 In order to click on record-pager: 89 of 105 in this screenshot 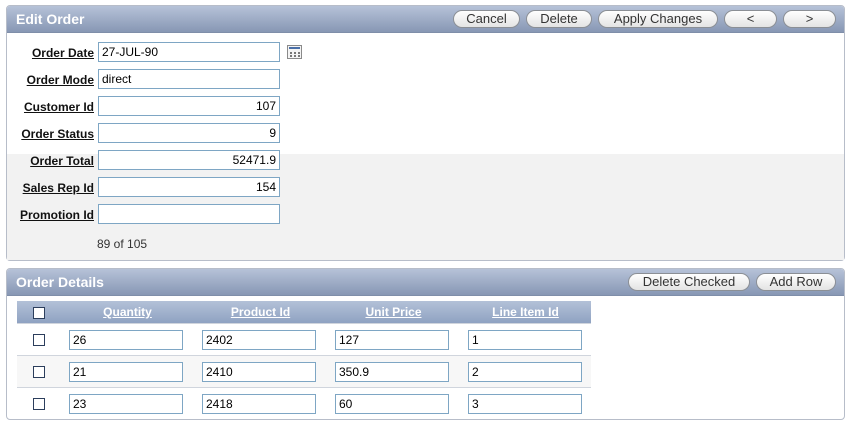, I will do `click(122, 244)`.